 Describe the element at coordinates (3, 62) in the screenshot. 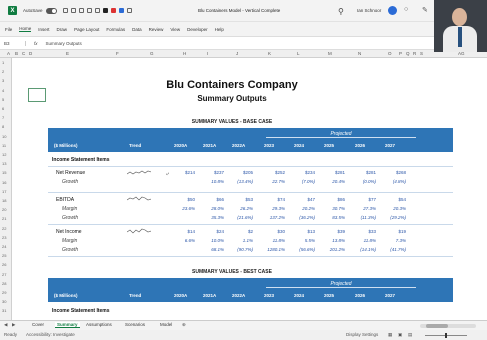

I see `row-header: 1` at that location.